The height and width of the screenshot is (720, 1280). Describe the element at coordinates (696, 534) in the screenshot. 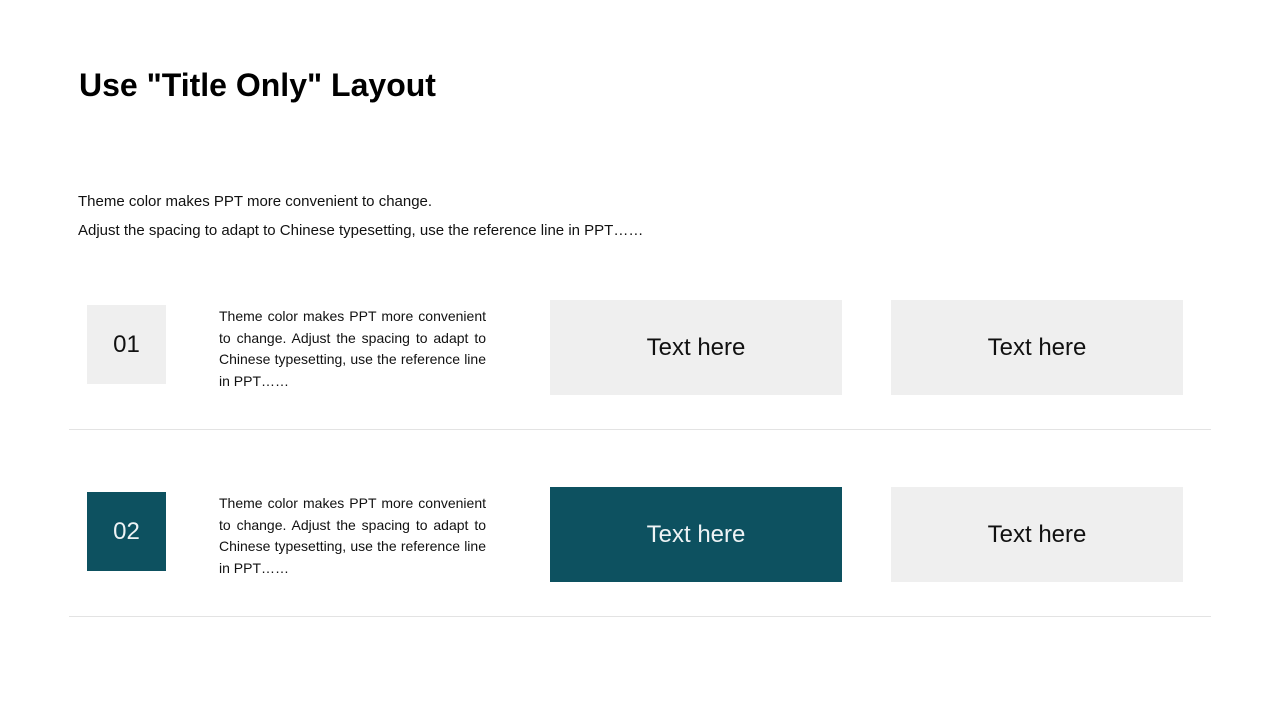

I see `text-card-highlighted: Text here` at that location.